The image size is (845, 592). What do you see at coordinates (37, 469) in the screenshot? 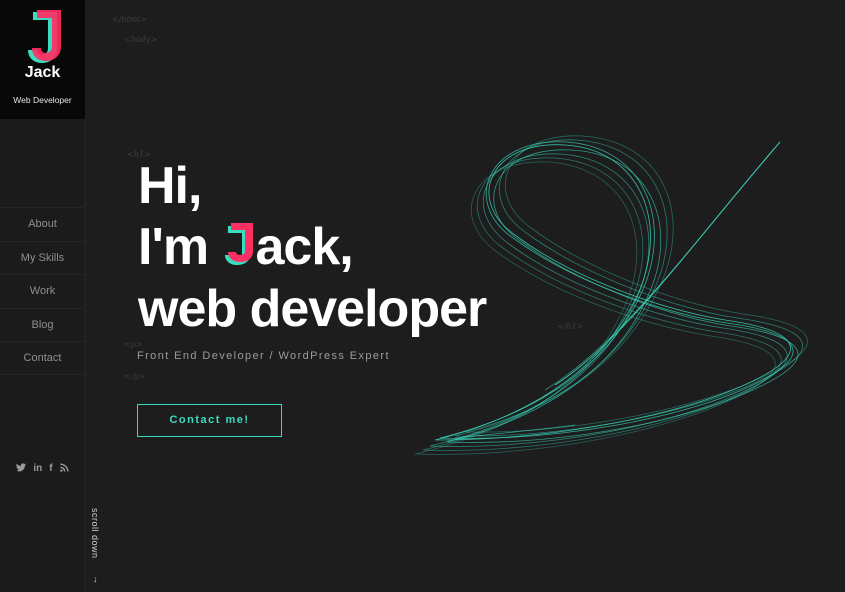
I see `linkedin-icon: in` at bounding box center [37, 469].